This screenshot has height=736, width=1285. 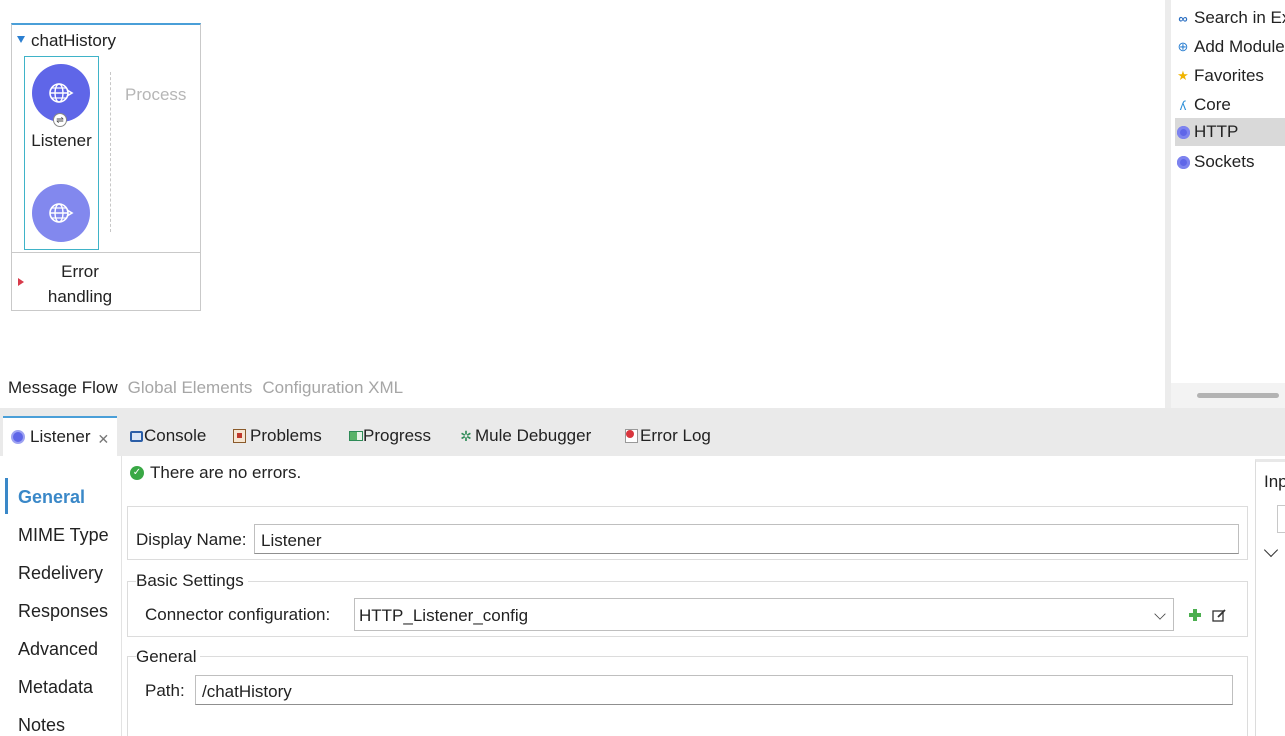 I want to click on validation-status: ✓ There are no errors., so click(x=215, y=473).